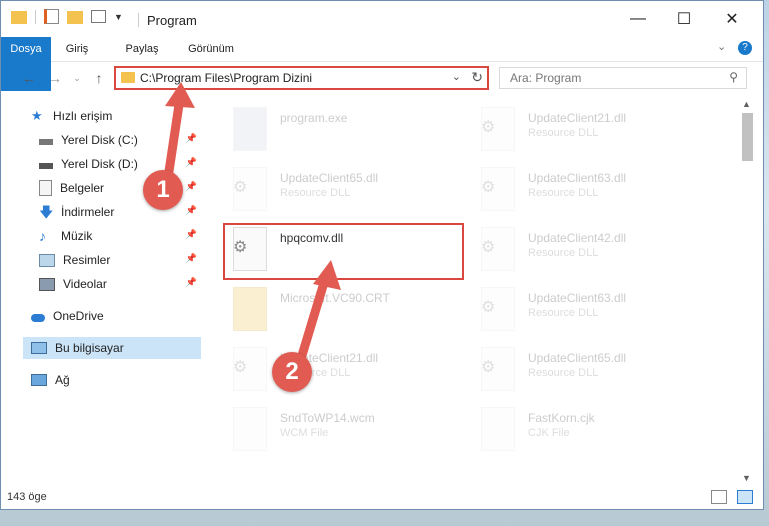  I want to click on annotation-arrows, so click(252, 224).